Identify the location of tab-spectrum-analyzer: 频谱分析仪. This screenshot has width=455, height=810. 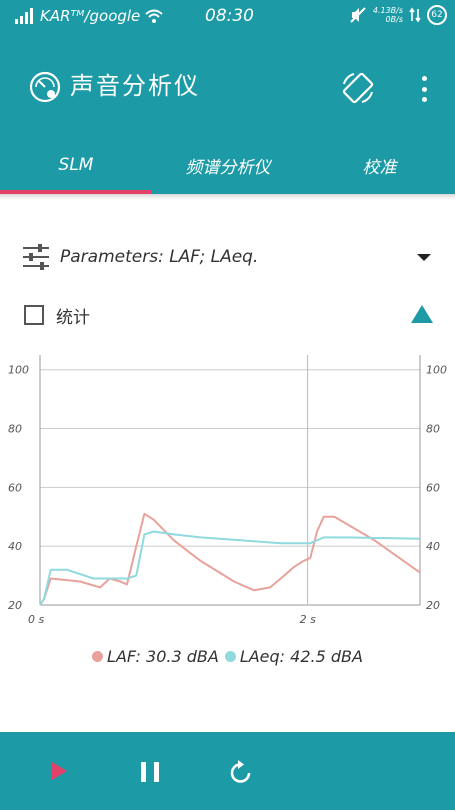
(228, 165).